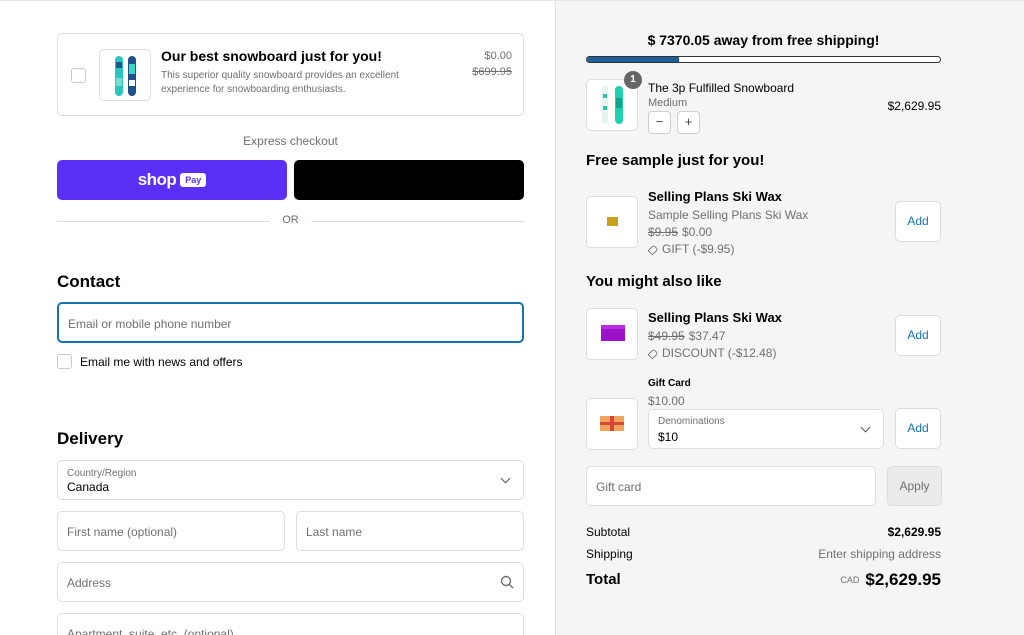 Image resolution: width=1024 pixels, height=635 pixels. What do you see at coordinates (659, 122) in the screenshot?
I see `quantity-decrease-button: −` at bounding box center [659, 122].